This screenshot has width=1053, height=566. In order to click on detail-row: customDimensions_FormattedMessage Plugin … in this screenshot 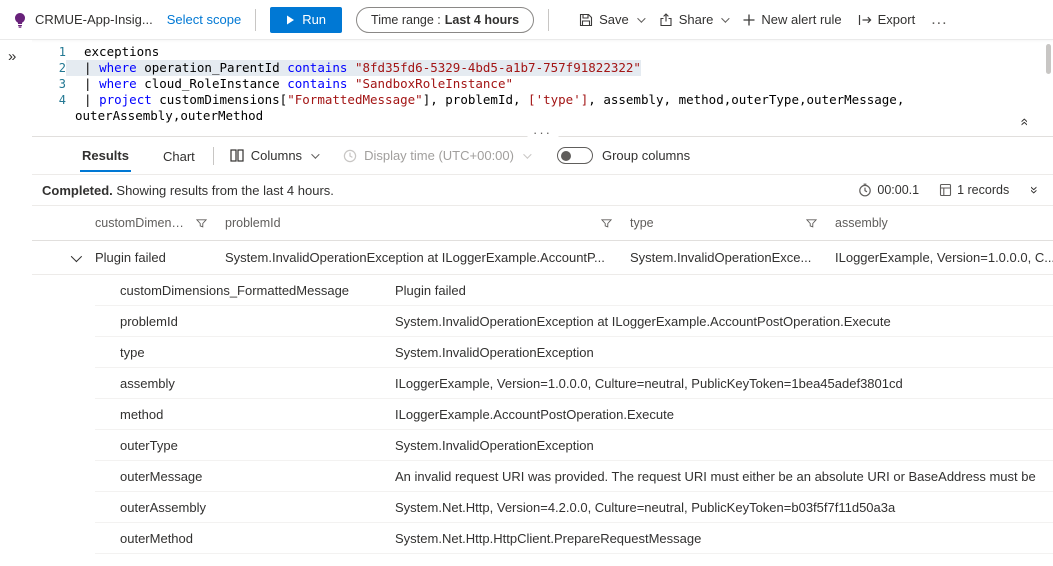, I will do `click(574, 290)`.